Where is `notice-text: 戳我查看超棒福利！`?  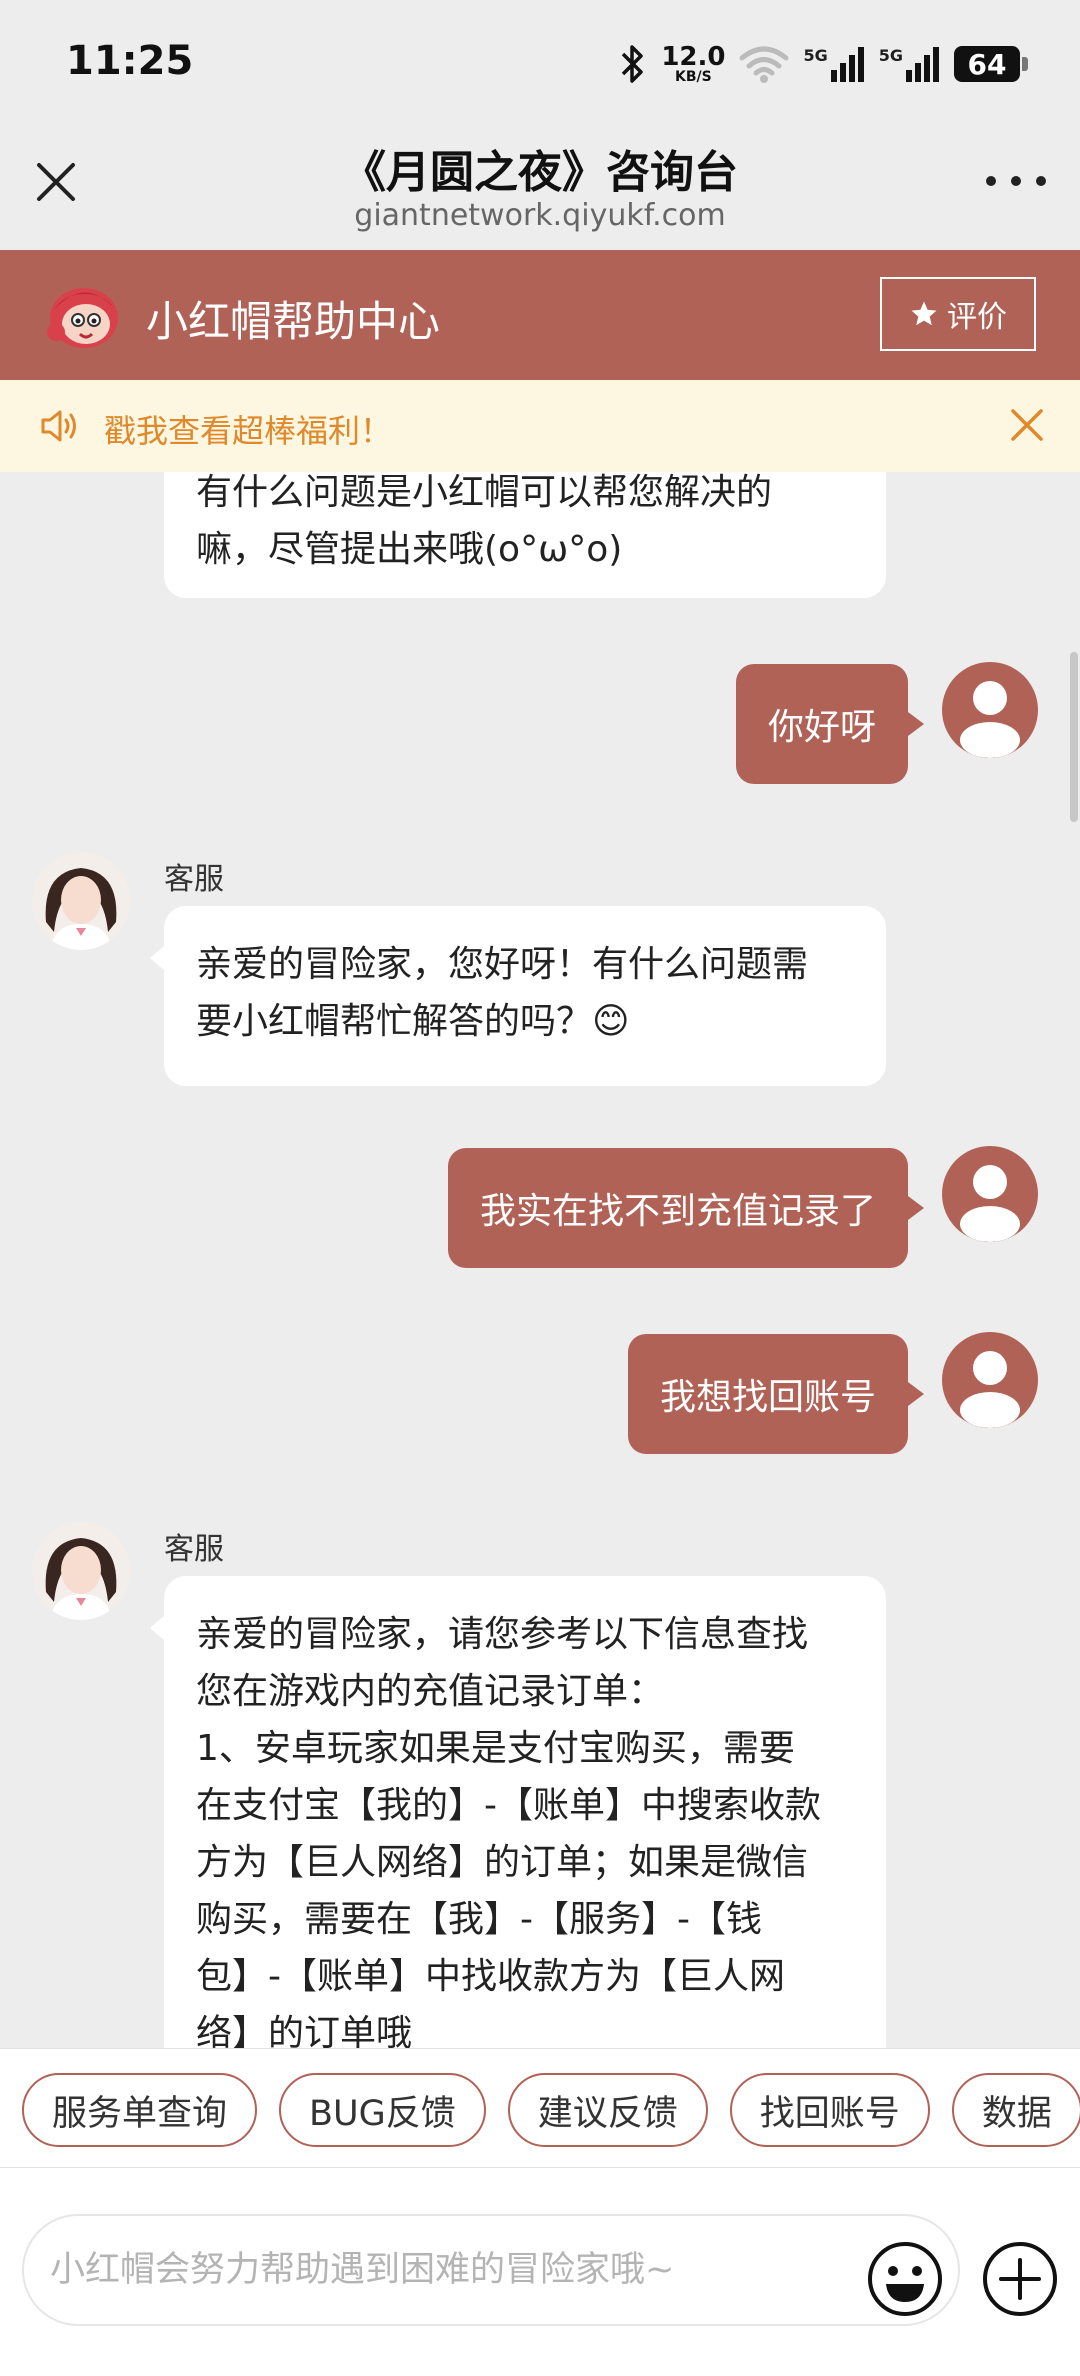
notice-text: 戳我查看超棒福利！ is located at coordinates (248, 431).